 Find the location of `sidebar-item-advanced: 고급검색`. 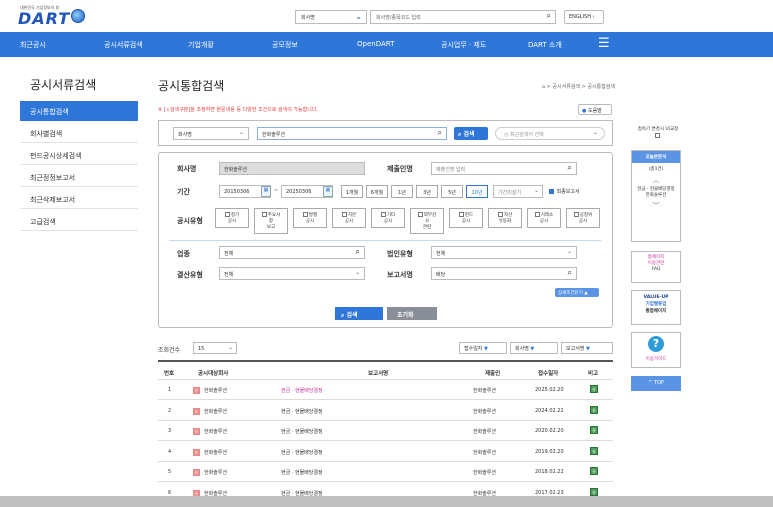

sidebar-item-advanced: 고급검색 is located at coordinates (79, 221).